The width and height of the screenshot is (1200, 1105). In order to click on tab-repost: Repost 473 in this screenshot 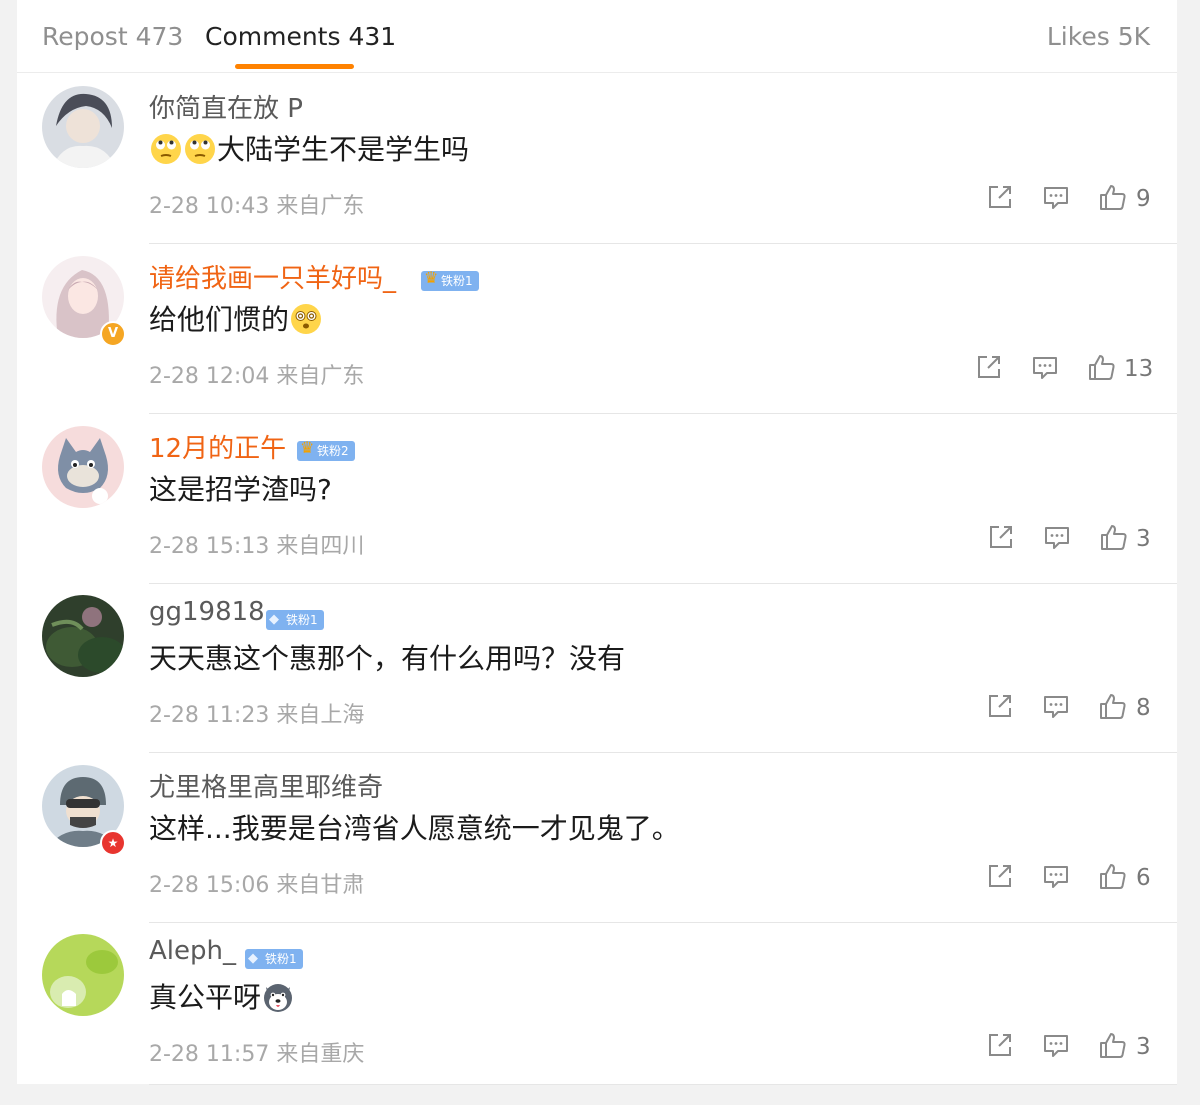, I will do `click(112, 36)`.